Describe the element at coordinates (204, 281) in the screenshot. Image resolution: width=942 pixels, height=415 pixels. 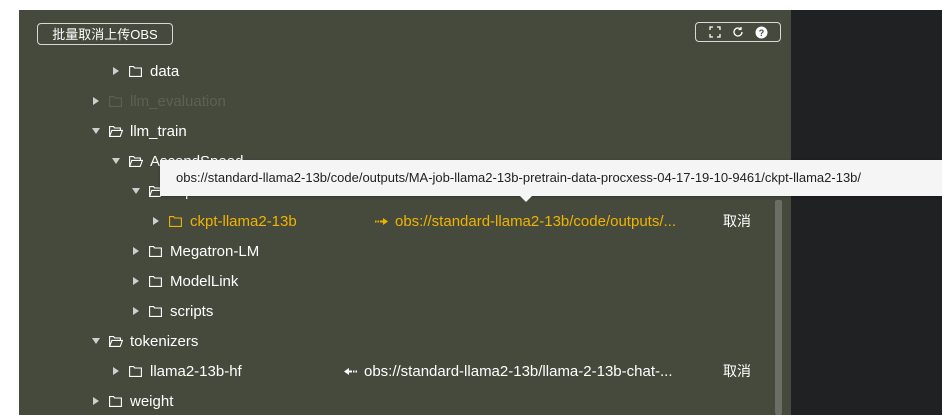
I see `tree-item-label: ModelLink` at that location.